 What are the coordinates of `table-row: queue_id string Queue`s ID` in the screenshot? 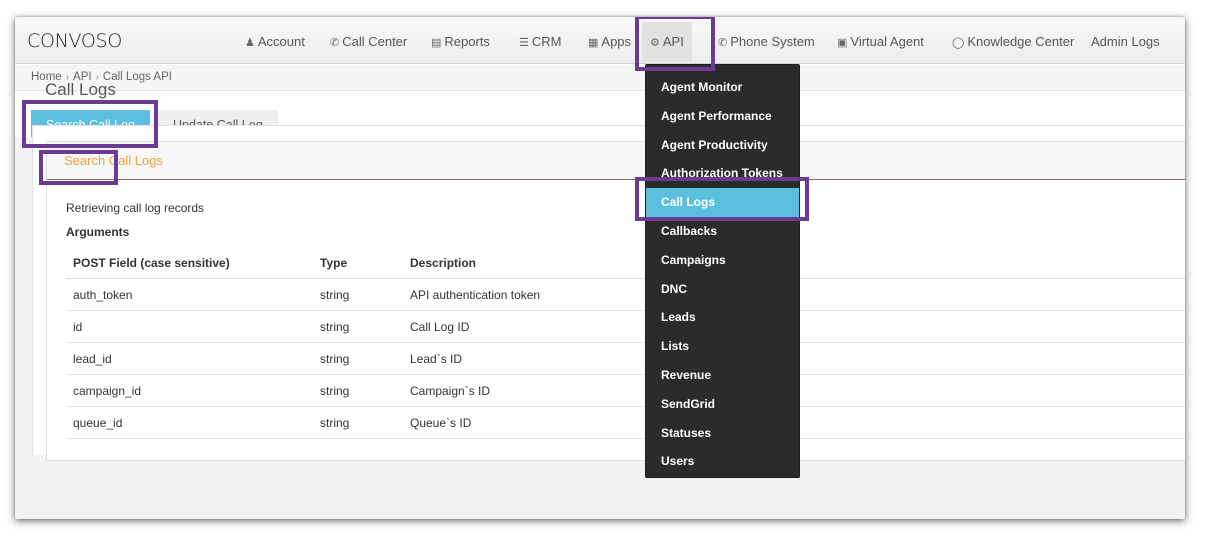 It's located at (625, 423).